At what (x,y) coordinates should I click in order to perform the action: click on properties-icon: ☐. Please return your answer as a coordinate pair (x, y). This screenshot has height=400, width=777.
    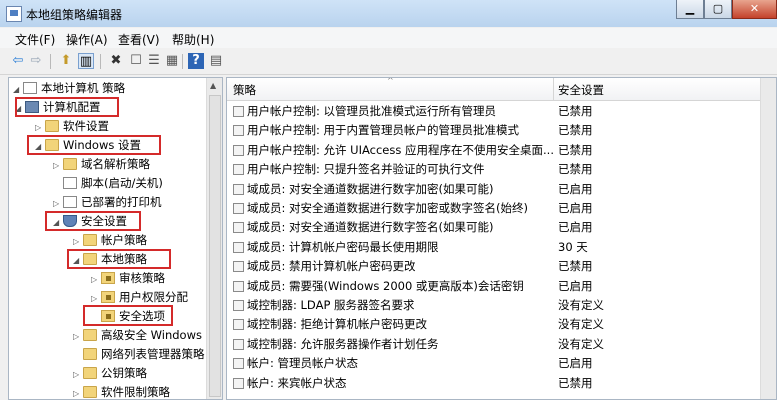
    Looking at the image, I should click on (136, 61).